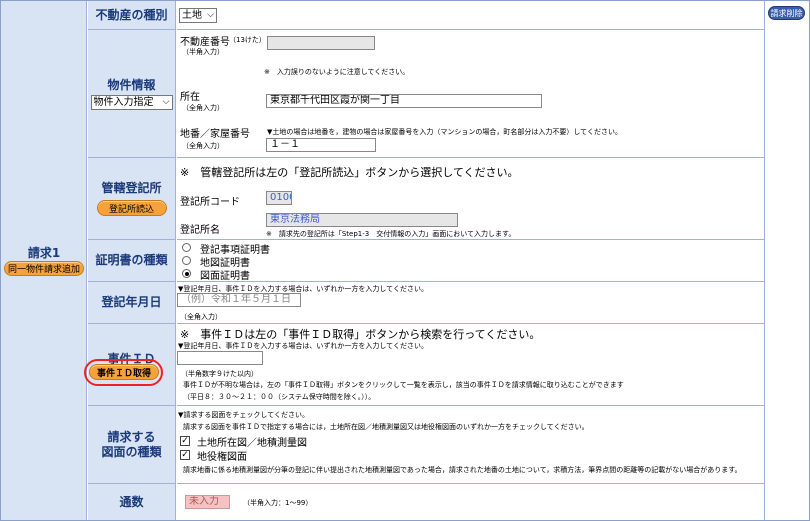  I want to click on registration-date-input: （例）令和１年５月１日, so click(239, 300).